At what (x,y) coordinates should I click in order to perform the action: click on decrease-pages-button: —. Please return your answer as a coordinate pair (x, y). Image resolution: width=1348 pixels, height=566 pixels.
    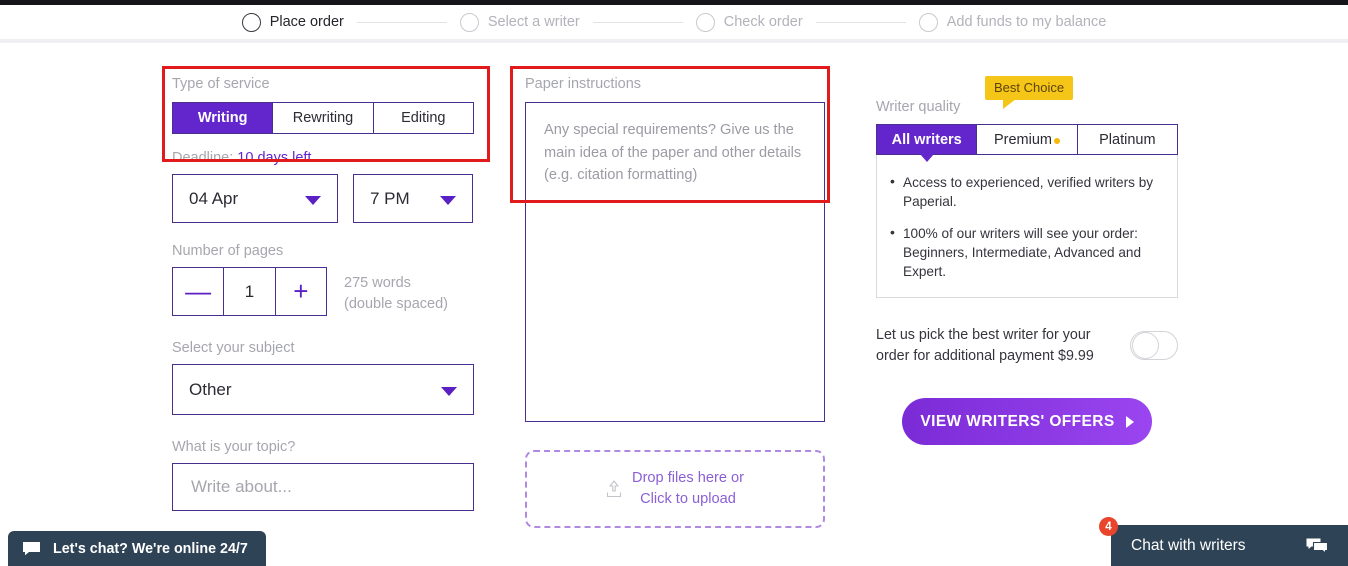
    Looking at the image, I should click on (198, 291).